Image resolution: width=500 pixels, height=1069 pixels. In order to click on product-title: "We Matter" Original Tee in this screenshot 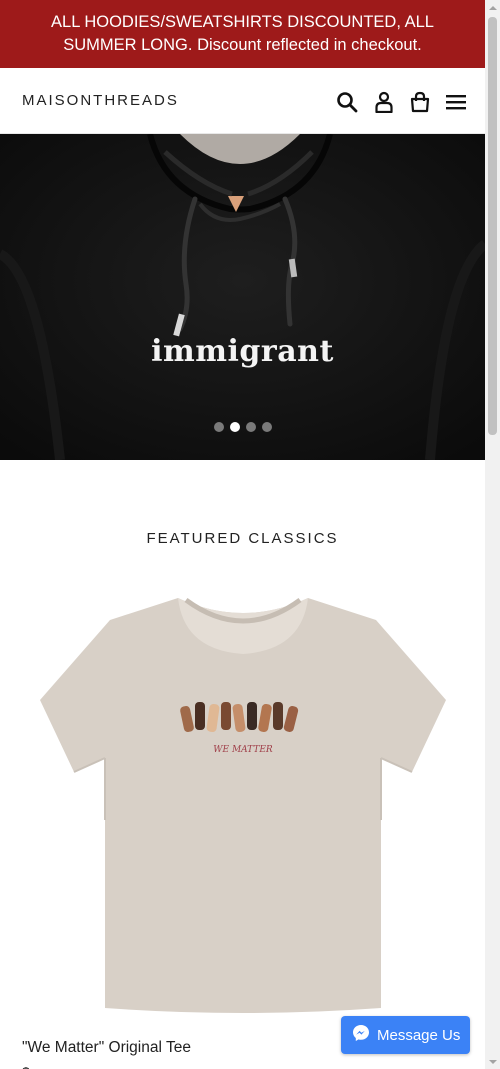, I will do `click(106, 1048)`.